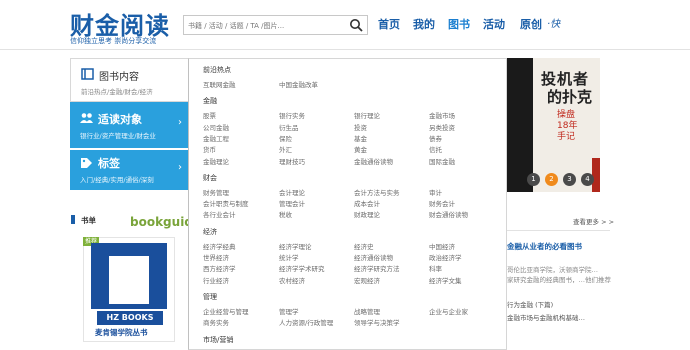 Image resolution: width=690 pixels, height=350 pixels. Describe the element at coordinates (442, 246) in the screenshot. I see `dropdown-category-link: 中国经济` at that location.